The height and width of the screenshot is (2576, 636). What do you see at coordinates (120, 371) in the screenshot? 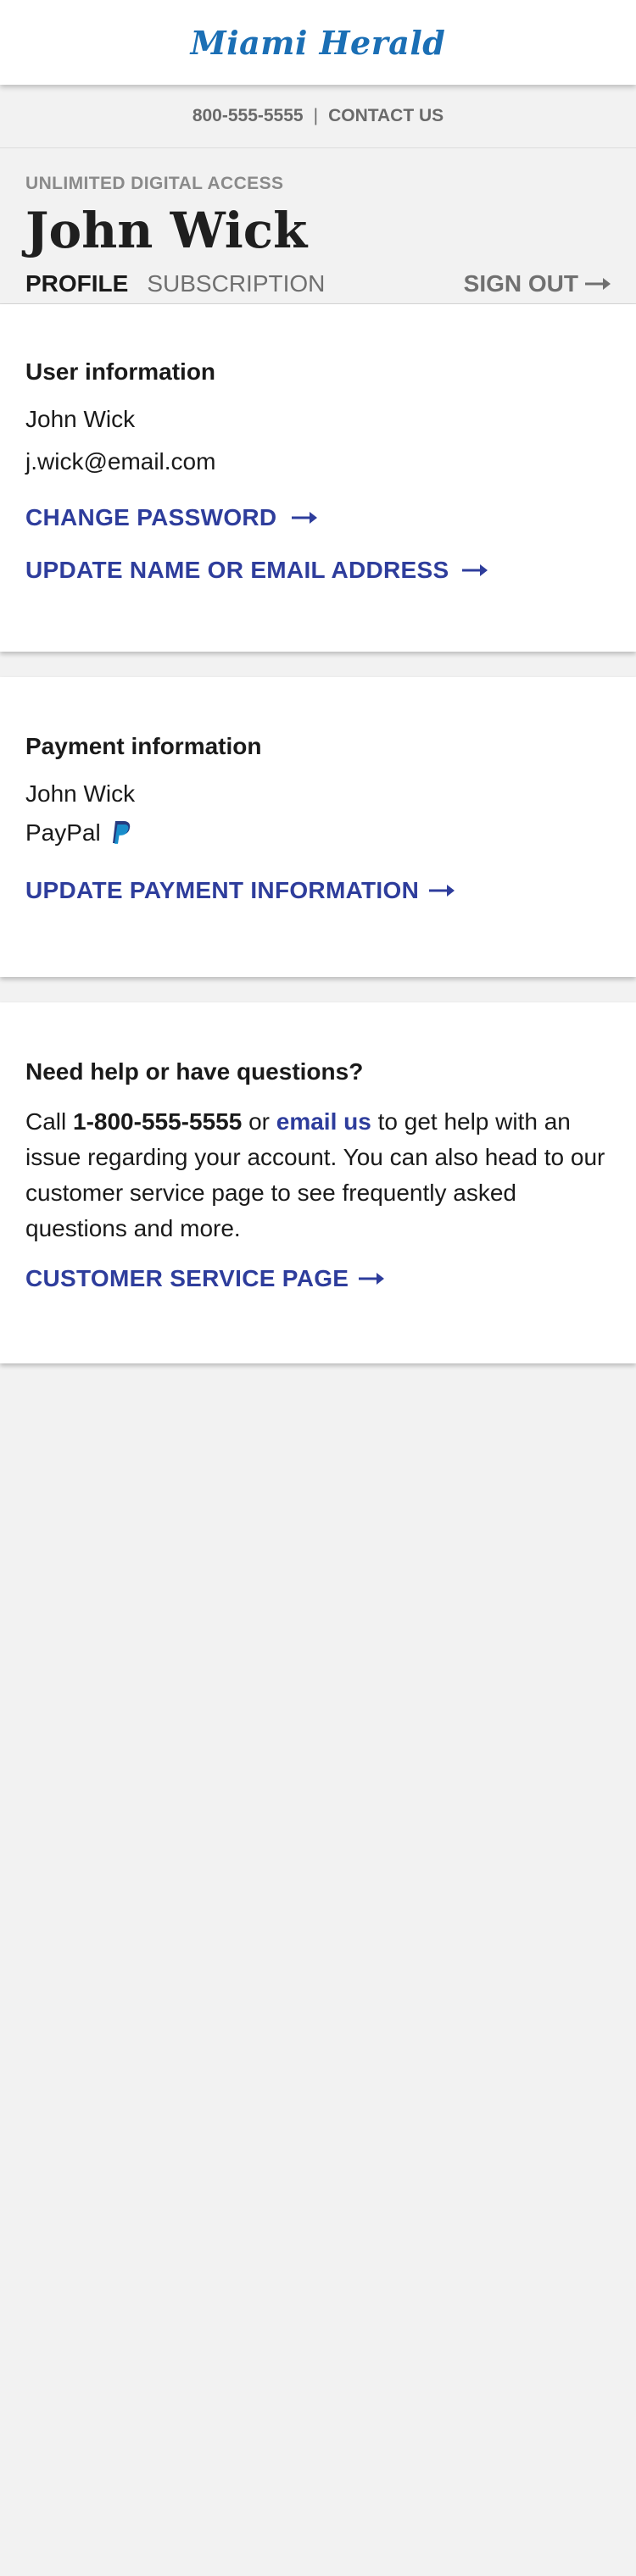
I see `section-title: User information` at bounding box center [120, 371].